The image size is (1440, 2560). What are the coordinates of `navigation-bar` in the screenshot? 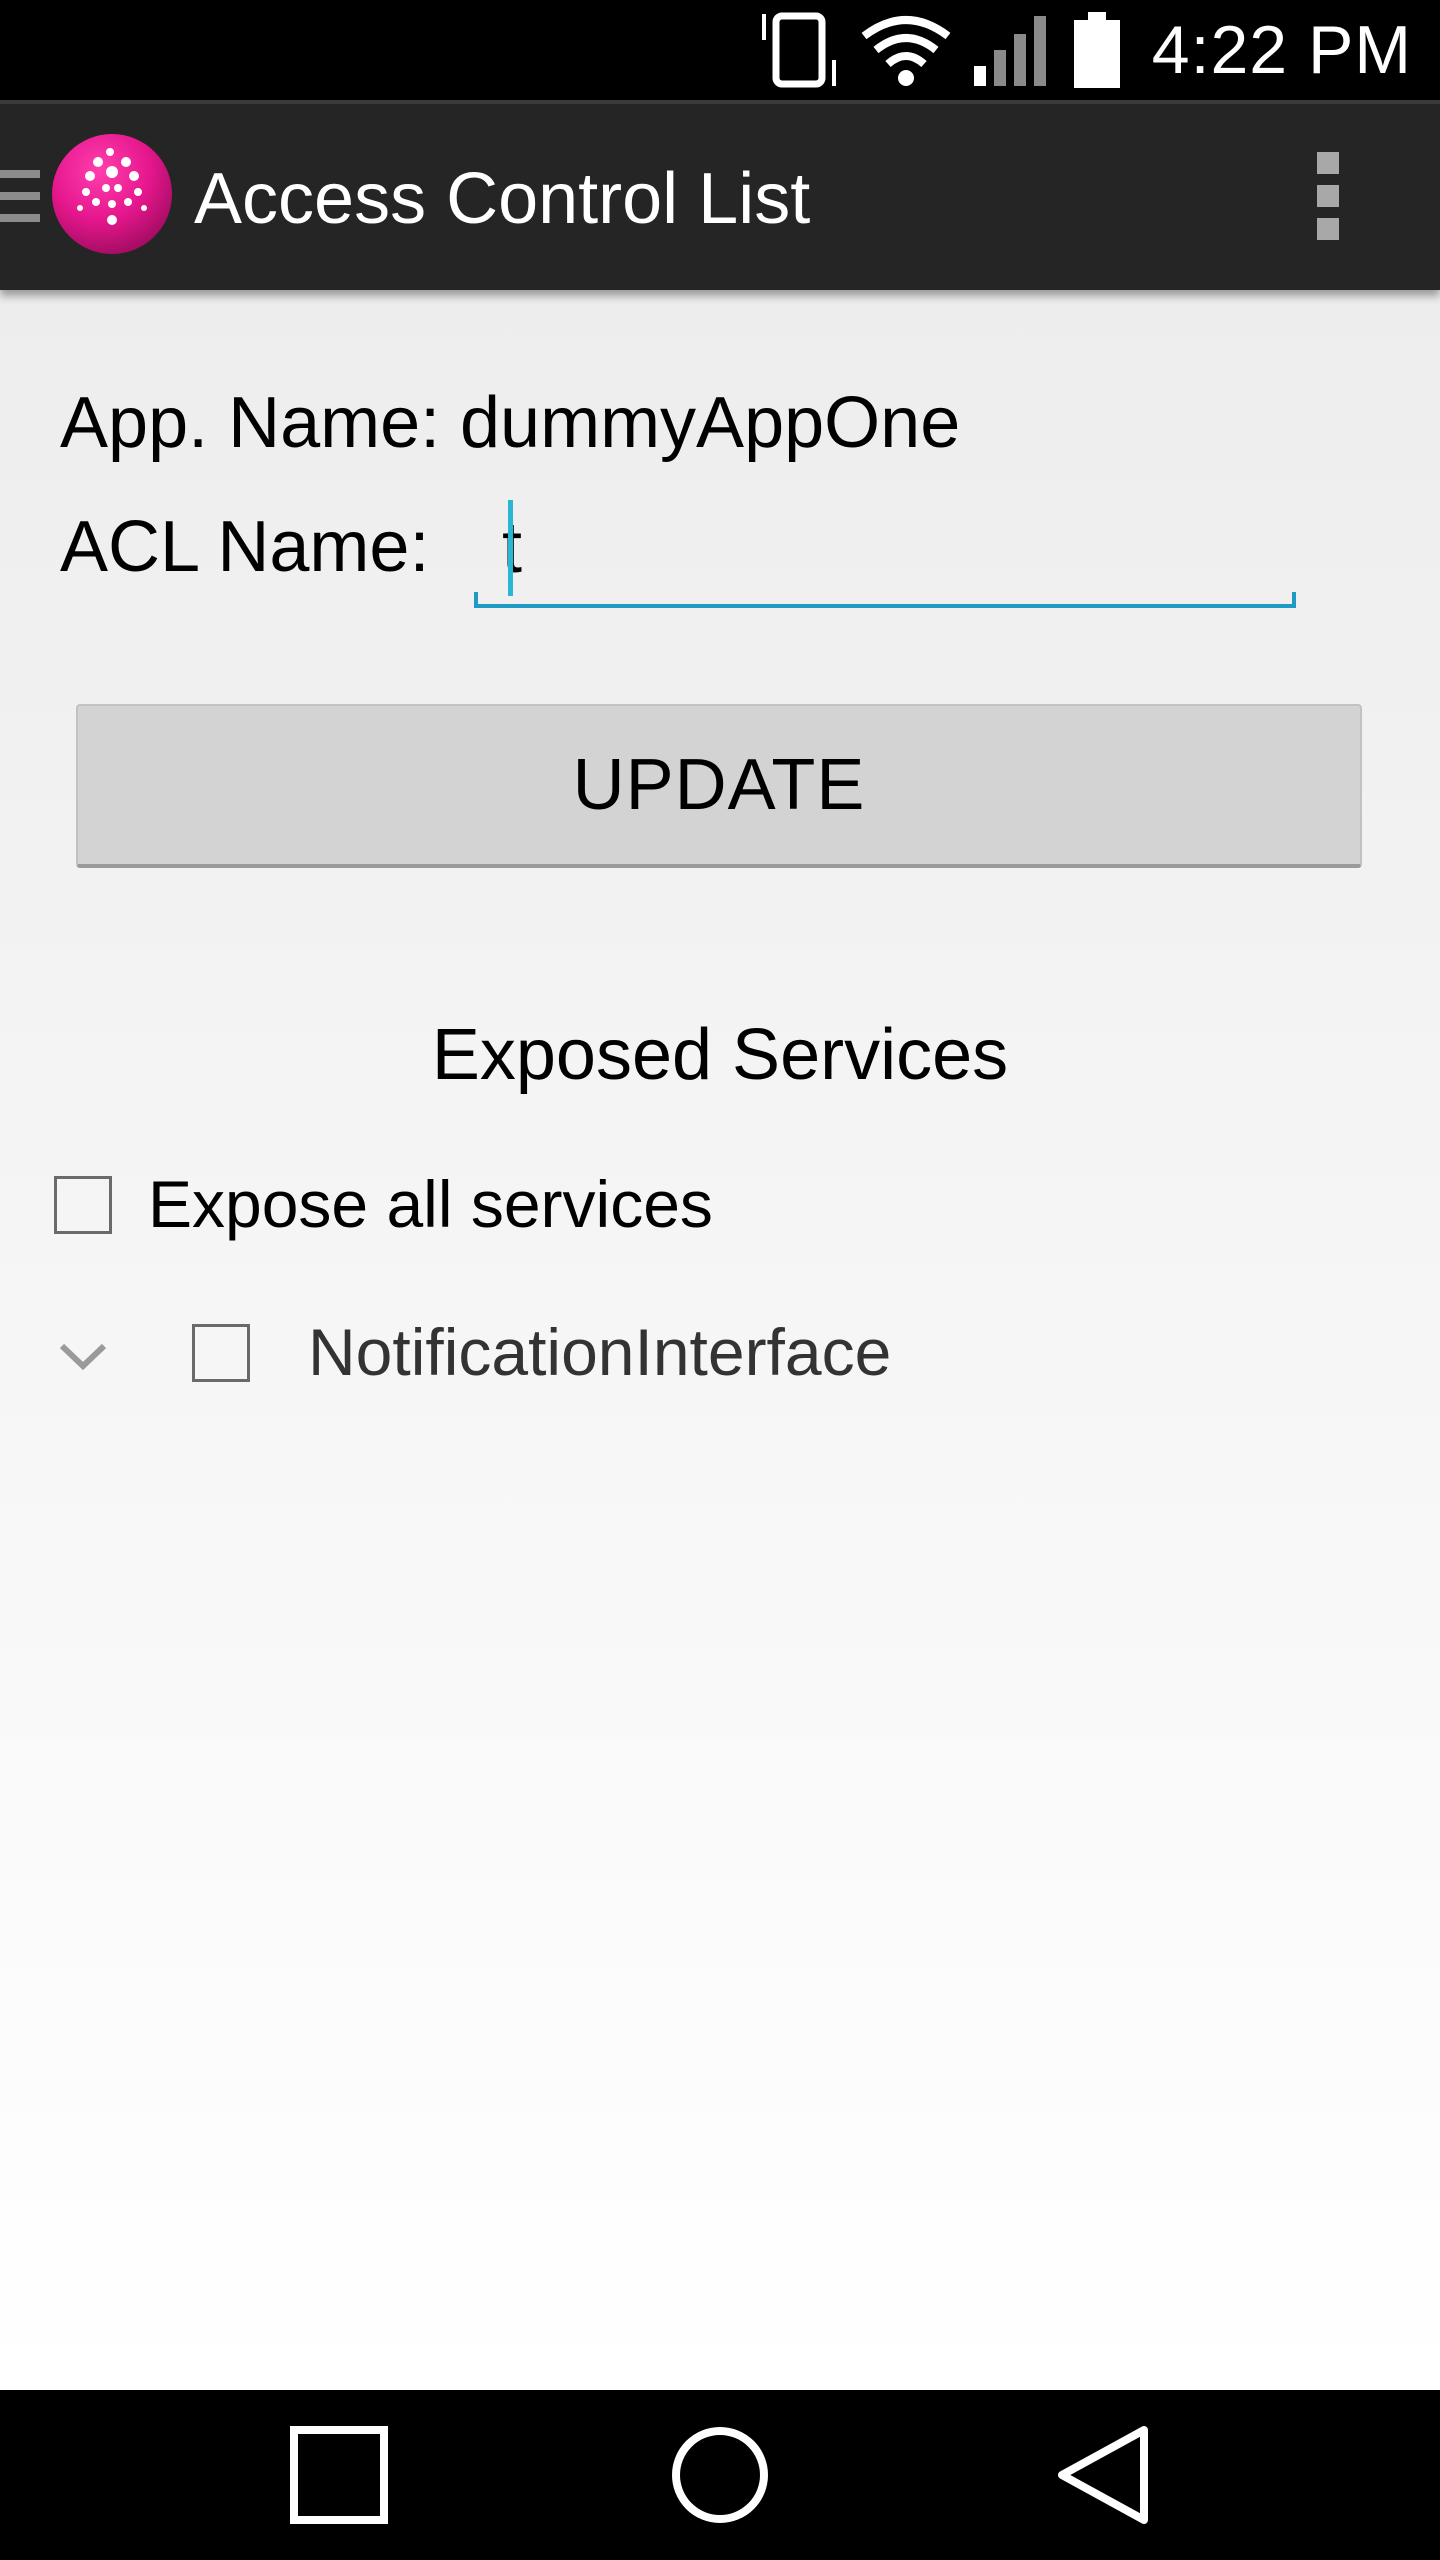 It's located at (720, 2475).